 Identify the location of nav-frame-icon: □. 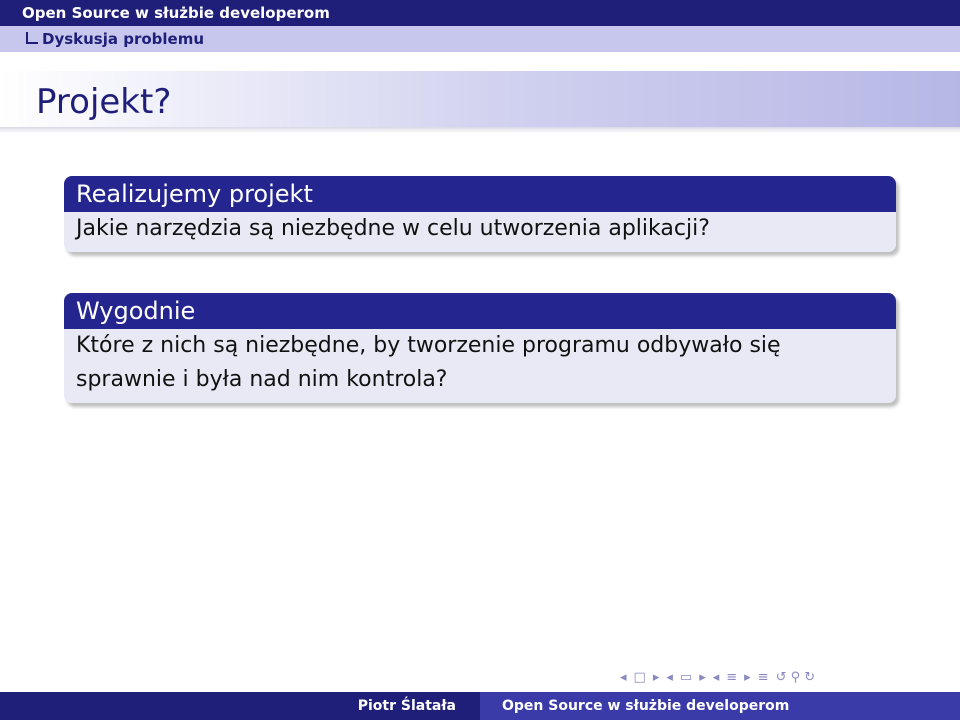
(640, 677).